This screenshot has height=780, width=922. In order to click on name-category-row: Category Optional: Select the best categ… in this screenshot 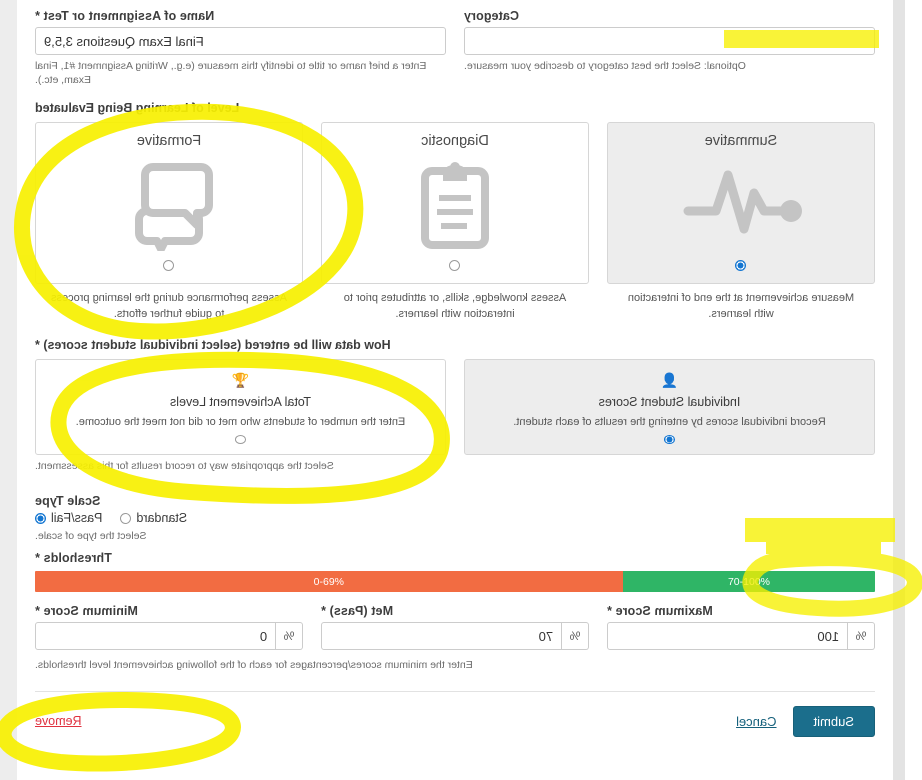, I will do `click(455, 43)`.